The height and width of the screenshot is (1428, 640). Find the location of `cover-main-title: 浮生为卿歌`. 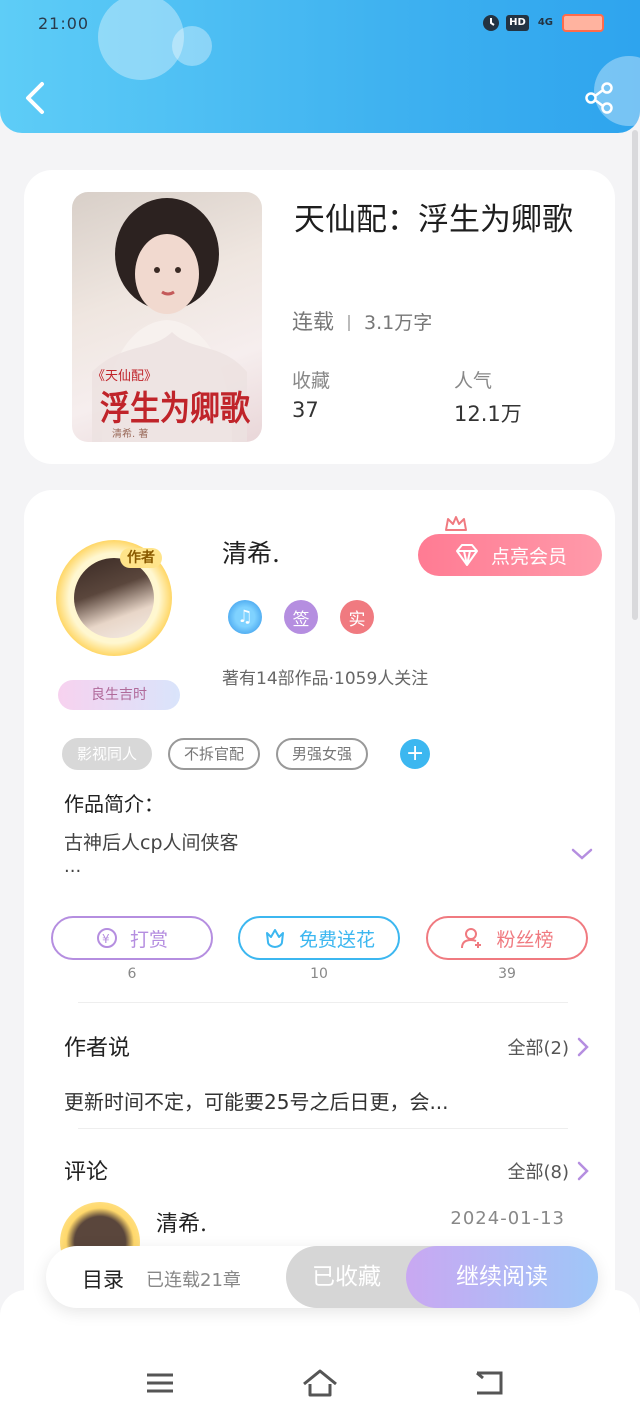

cover-main-title: 浮生为卿歌 is located at coordinates (175, 409).